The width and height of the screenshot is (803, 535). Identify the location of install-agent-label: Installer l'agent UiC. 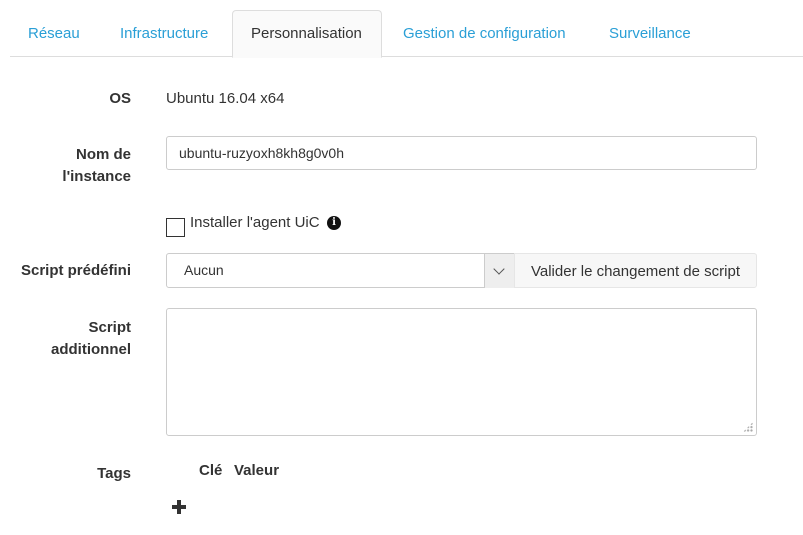
(255, 222).